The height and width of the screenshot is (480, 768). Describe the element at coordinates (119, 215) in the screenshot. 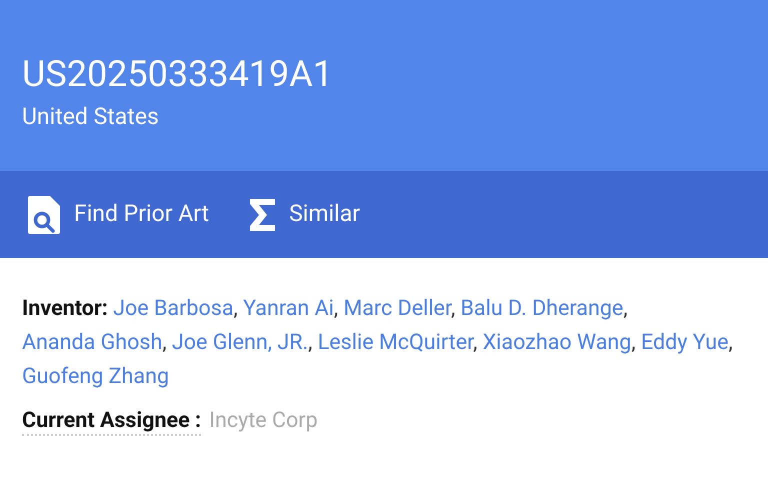

I see `action-button: Find Prior Art` at that location.